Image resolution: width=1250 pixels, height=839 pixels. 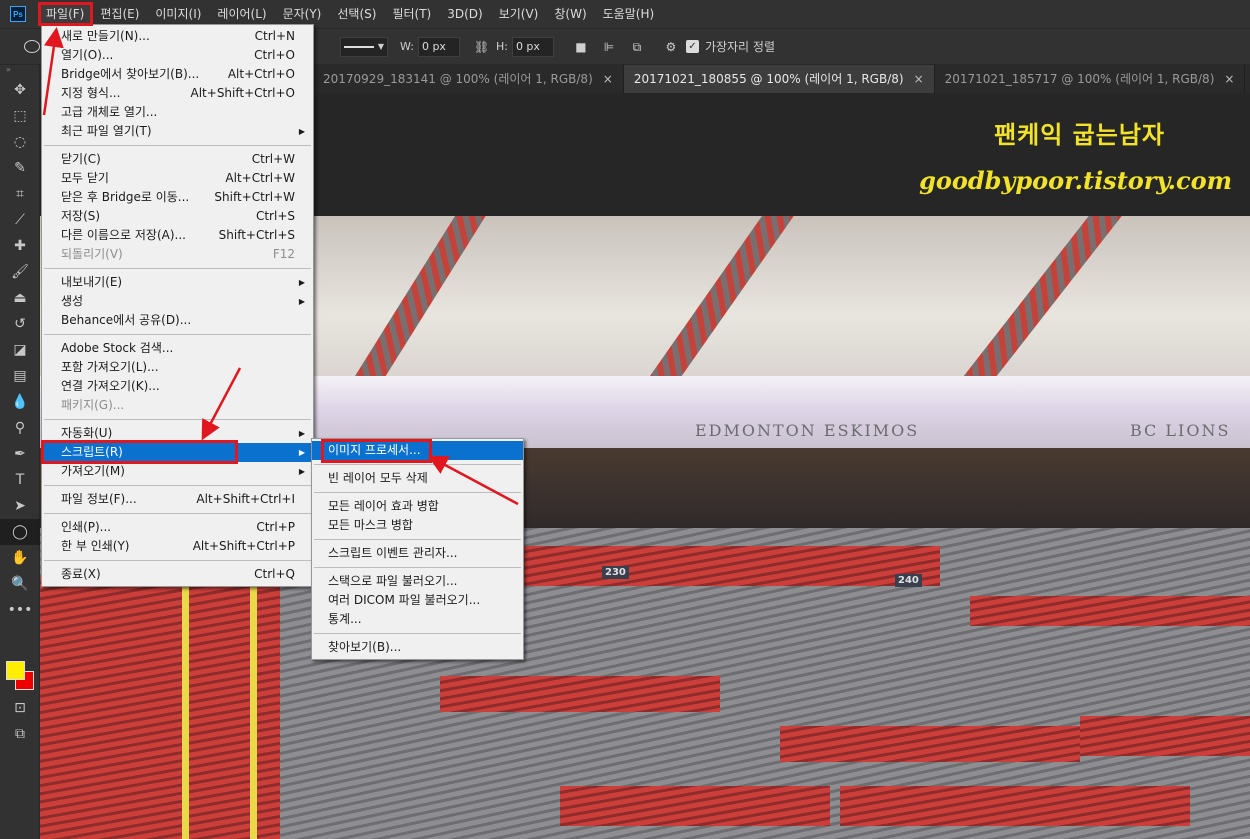 What do you see at coordinates (468, 79) in the screenshot?
I see `tab-document-1: 20170929_183141 @ 100% (레이어 1, RGB/8) ×` at bounding box center [468, 79].